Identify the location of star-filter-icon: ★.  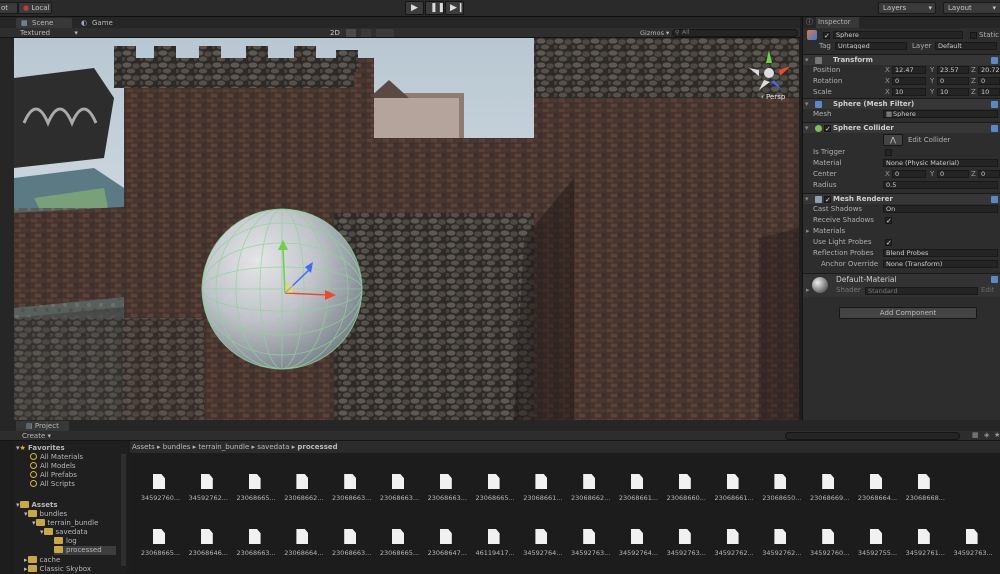
(997, 435).